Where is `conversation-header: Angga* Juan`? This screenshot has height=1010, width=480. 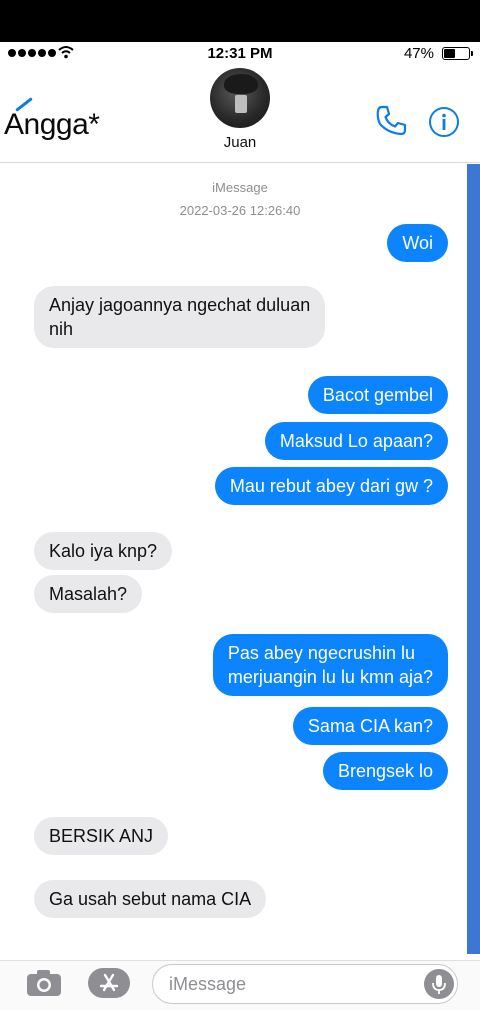
conversation-header: Angga* Juan is located at coordinates (240, 114).